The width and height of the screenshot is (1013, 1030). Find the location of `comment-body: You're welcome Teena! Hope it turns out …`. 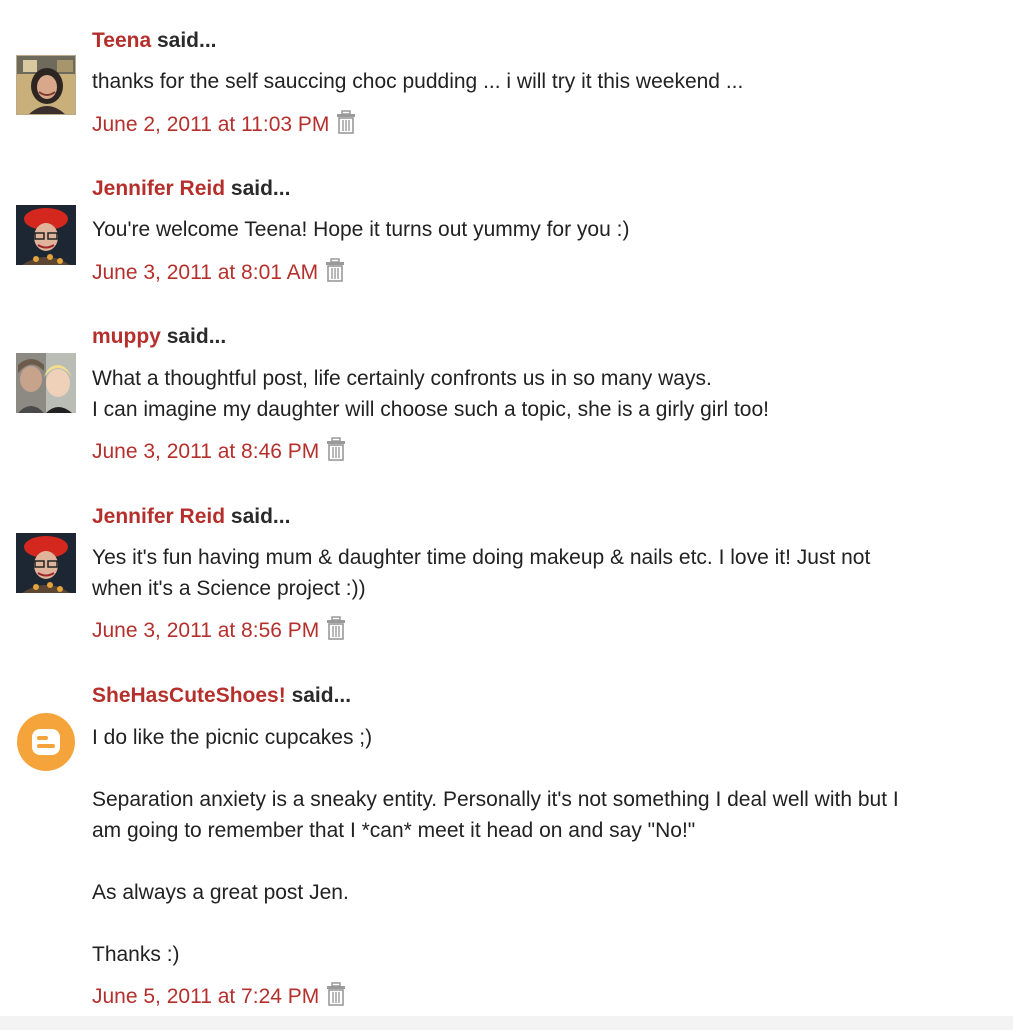

comment-body: You're welcome Teena! Hope it turns out … is located at coordinates (532, 229).